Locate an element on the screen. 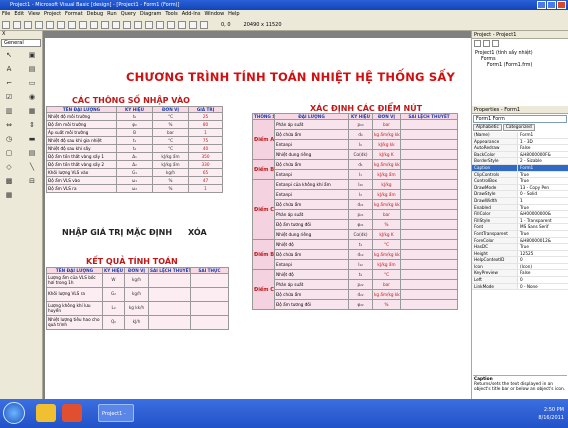 The height and width of the screenshot is (428, 568). vscrollbar-tool-icon: ⇕ is located at coordinates (32, 126).